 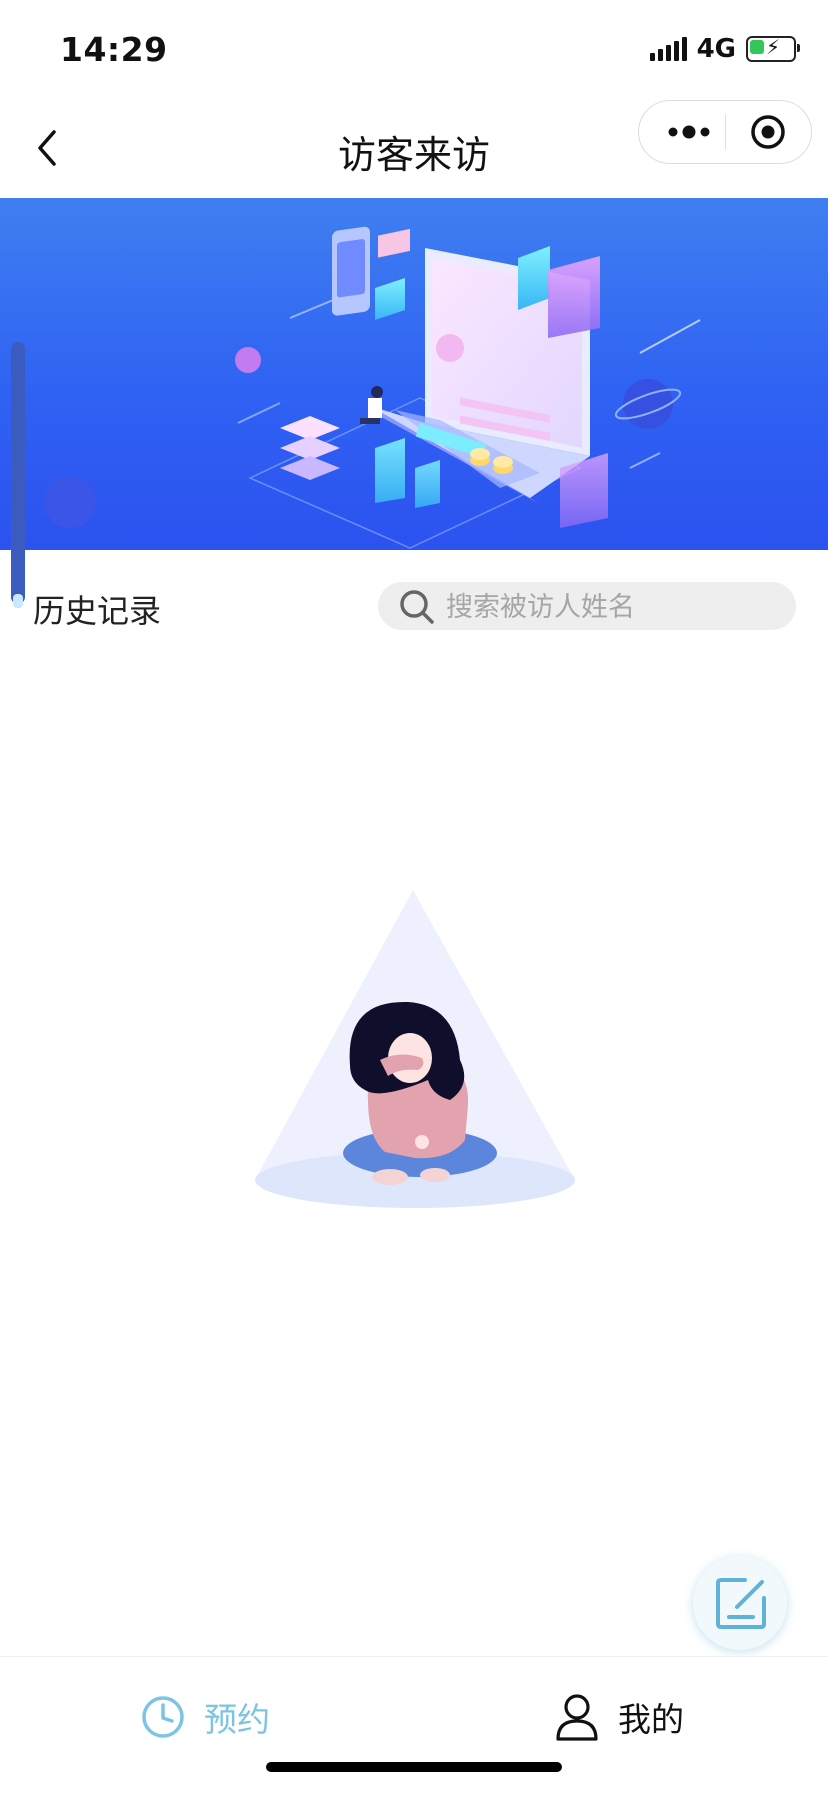 I want to click on scroll-indicator, so click(x=18, y=475).